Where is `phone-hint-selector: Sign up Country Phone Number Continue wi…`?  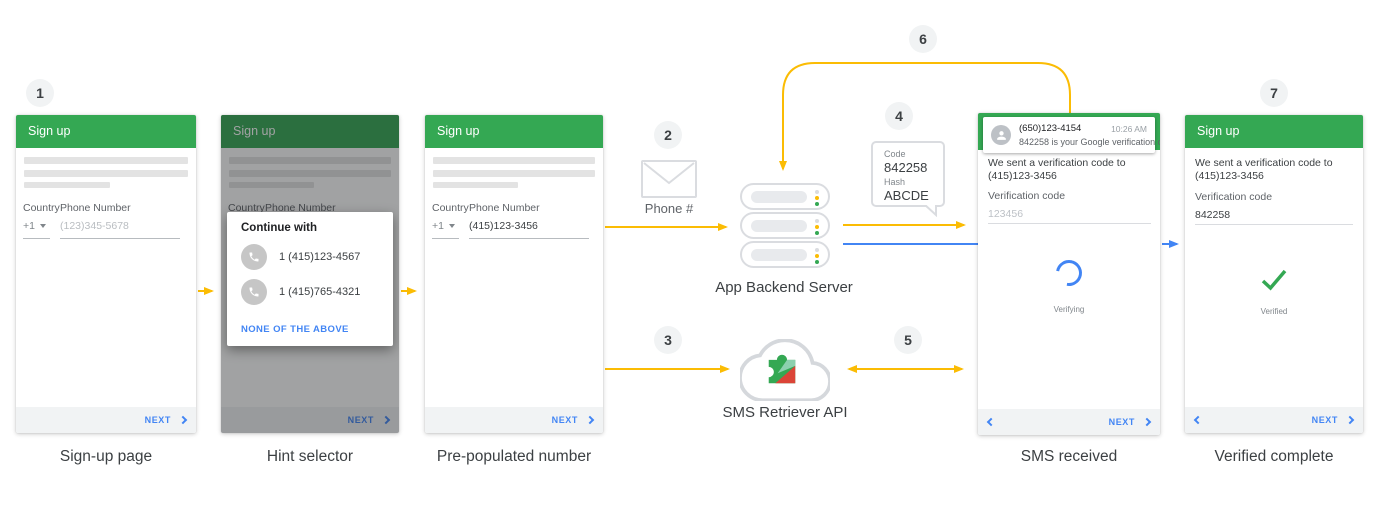 phone-hint-selector: Sign up Country Phone Number Continue wi… is located at coordinates (310, 274).